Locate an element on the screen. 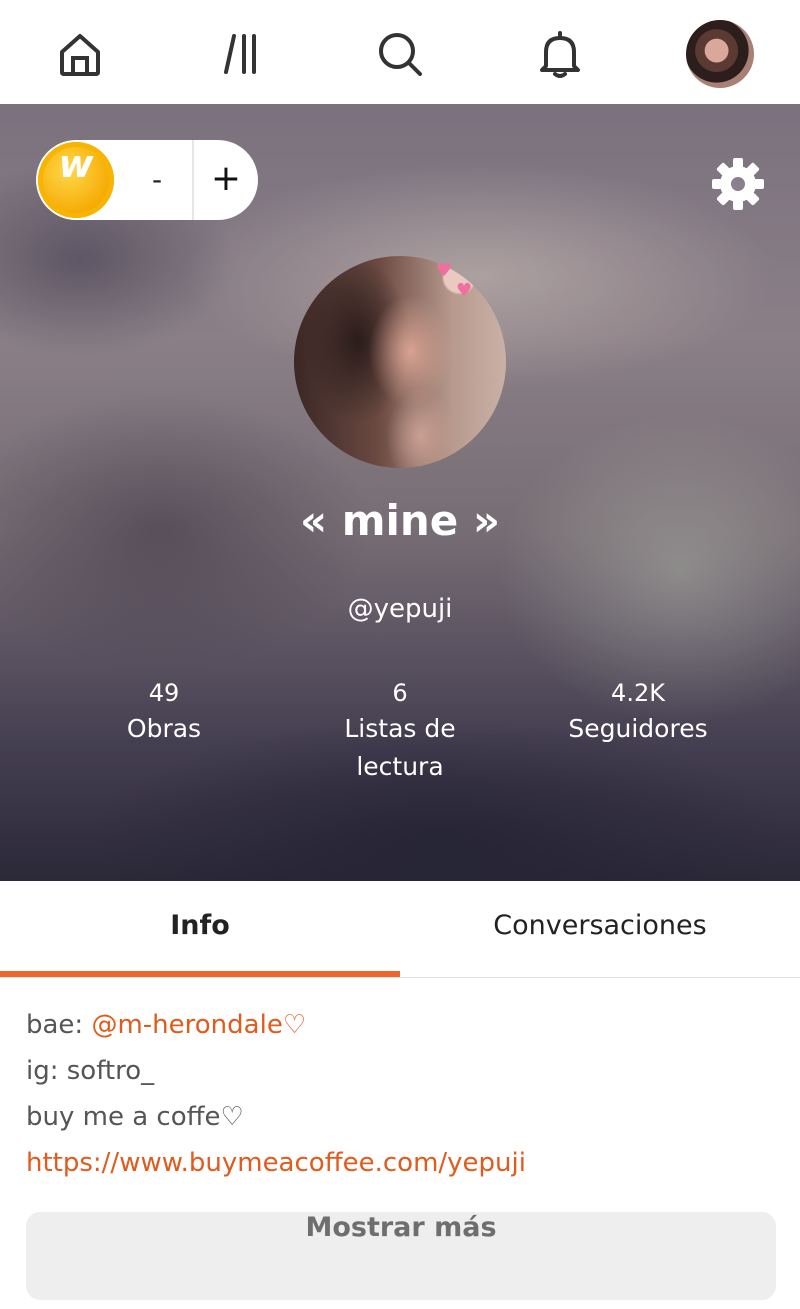 This screenshot has width=800, height=1309. profile-tabs: Info Conversaciones is located at coordinates (400, 929).